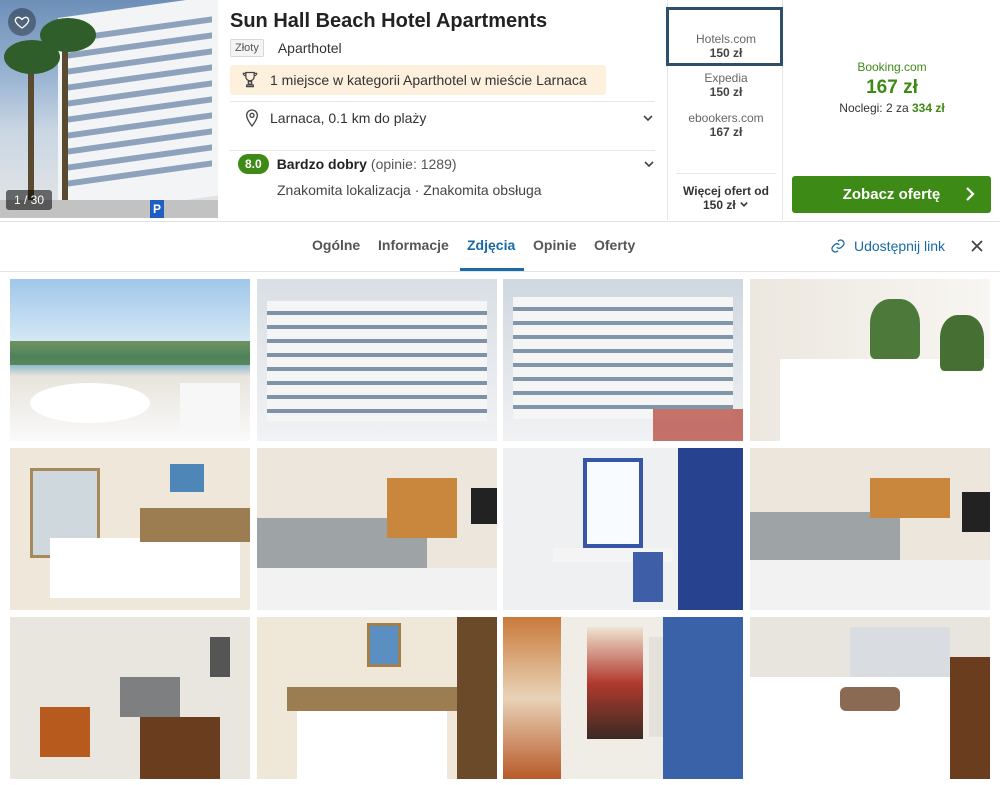 Image resolution: width=1000 pixels, height=785 pixels. What do you see at coordinates (492, 269) in the screenshot?
I see `active-tab-indicator` at bounding box center [492, 269].